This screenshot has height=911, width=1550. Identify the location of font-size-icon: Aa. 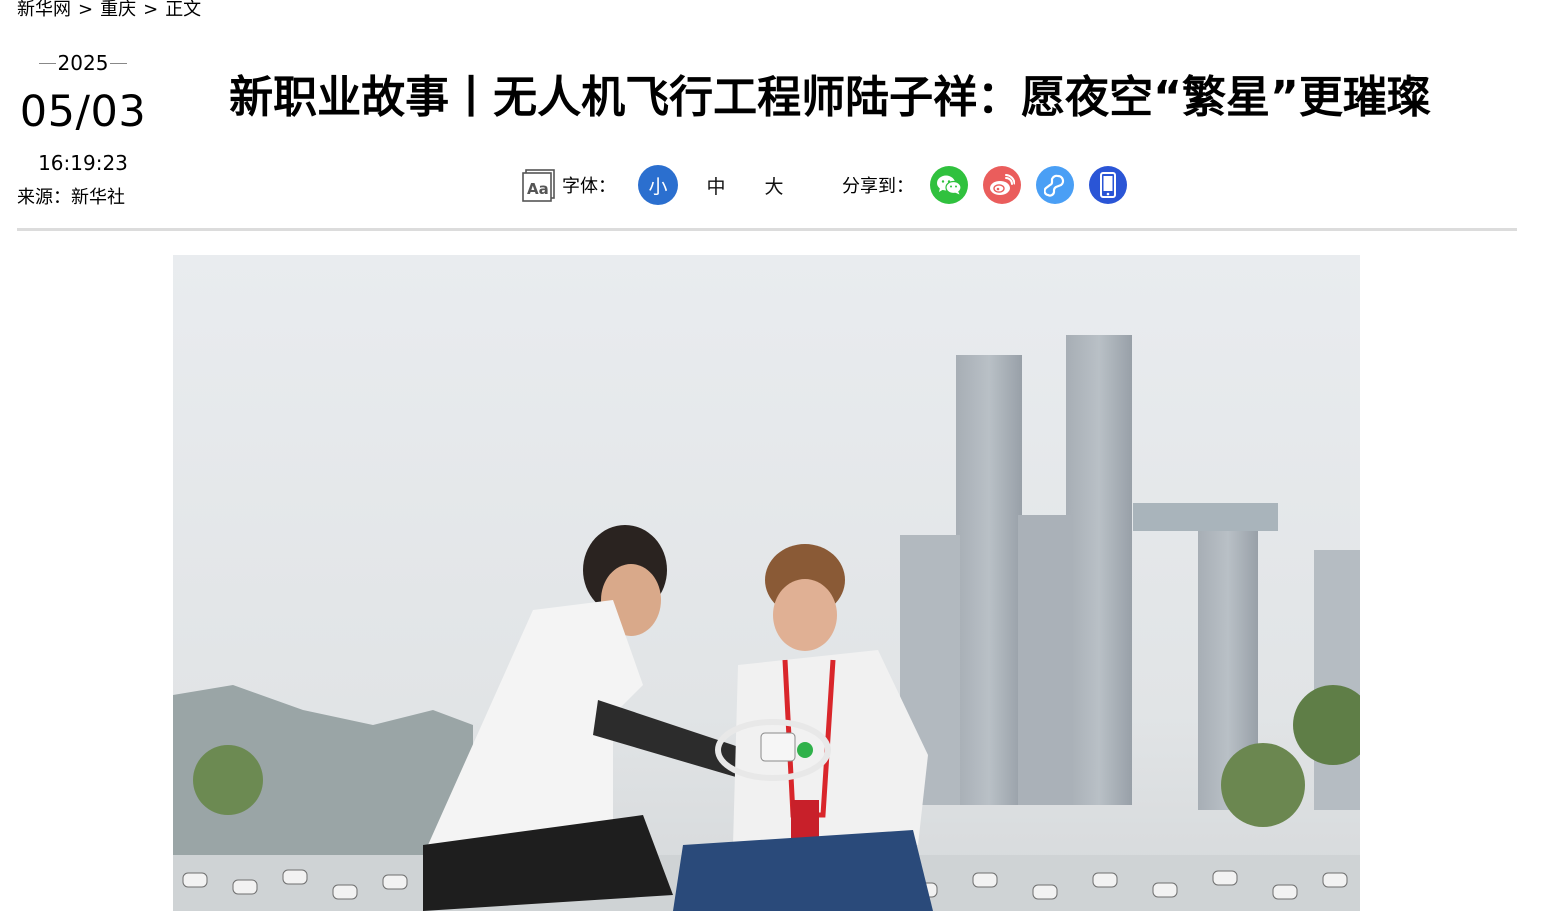
(538, 185).